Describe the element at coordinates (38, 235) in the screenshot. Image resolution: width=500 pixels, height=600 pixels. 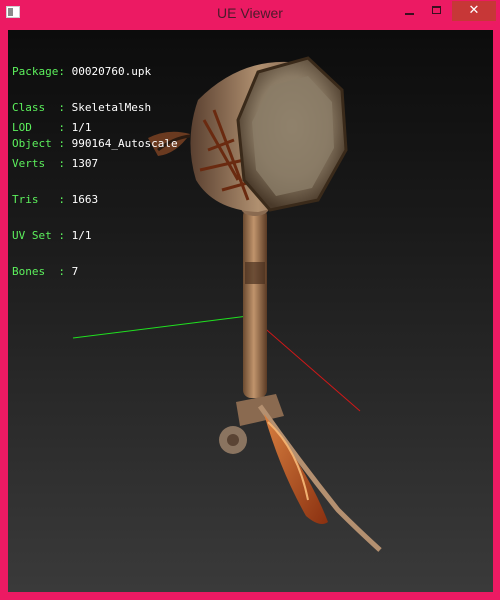
I see `label-uvset: UV Set :` at that location.